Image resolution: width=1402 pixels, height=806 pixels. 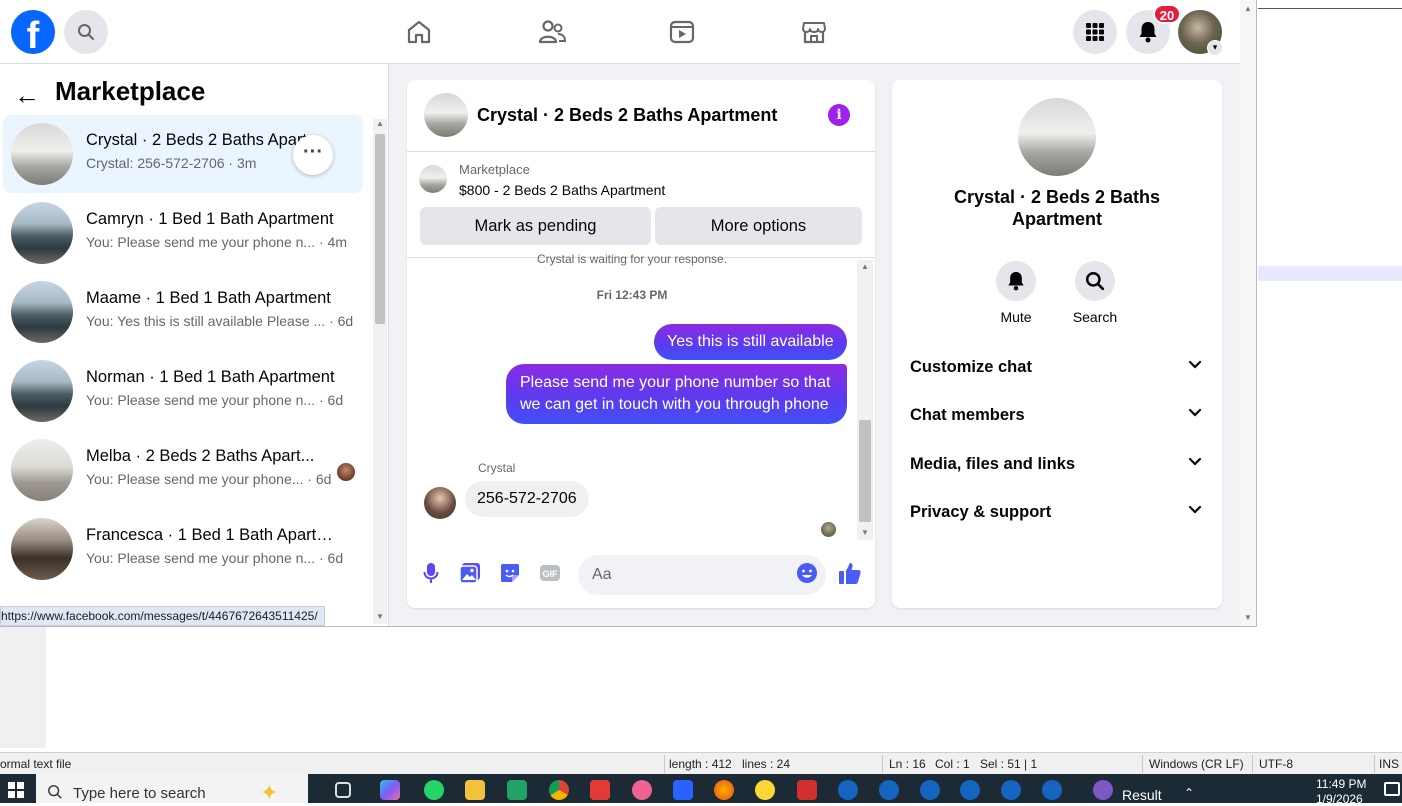 I want to click on copilot-icon, so click(x=390, y=790).